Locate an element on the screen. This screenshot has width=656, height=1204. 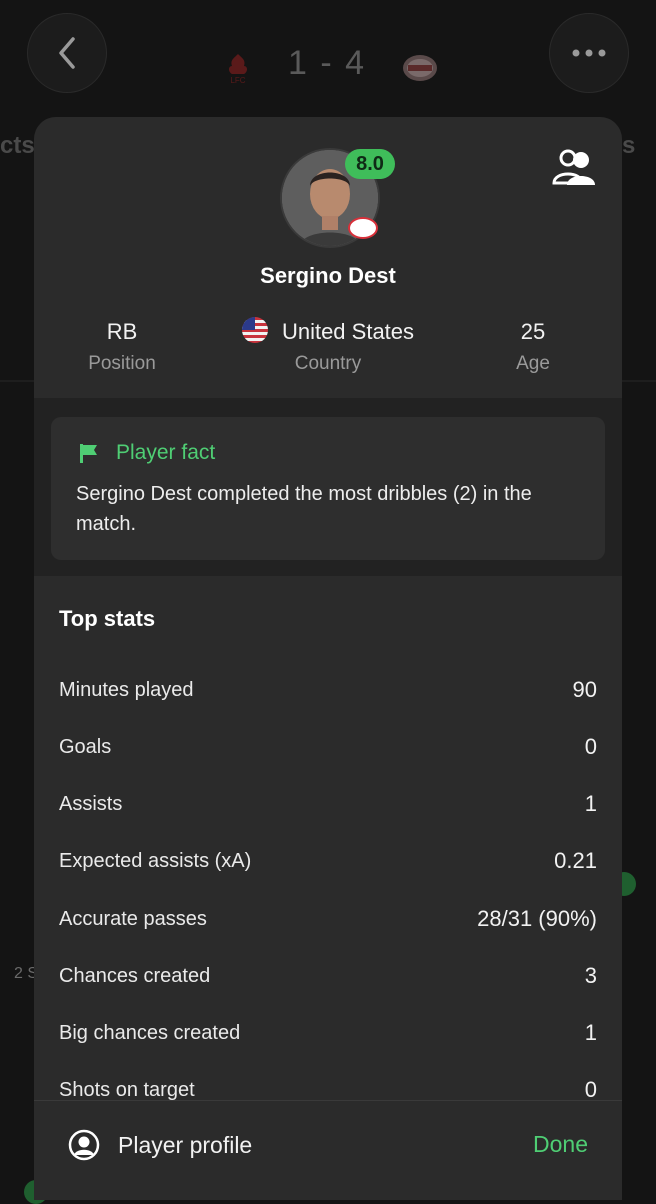
position-value: RB is located at coordinates (122, 331).